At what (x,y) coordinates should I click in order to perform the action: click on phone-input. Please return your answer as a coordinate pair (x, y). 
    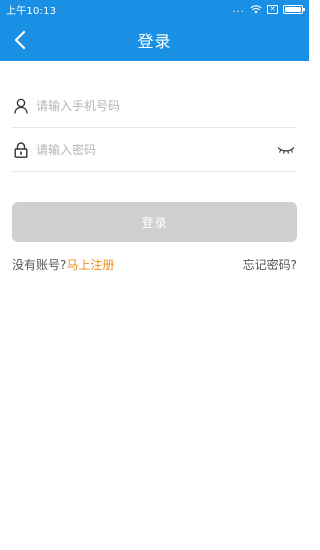
    Looking at the image, I should click on (163, 105).